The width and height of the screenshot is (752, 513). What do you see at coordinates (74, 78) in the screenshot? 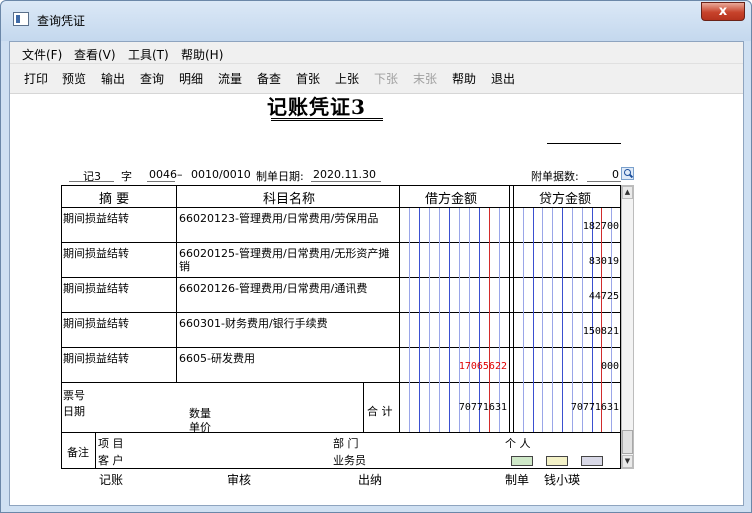
I see `preview-button: 预览` at bounding box center [74, 78].